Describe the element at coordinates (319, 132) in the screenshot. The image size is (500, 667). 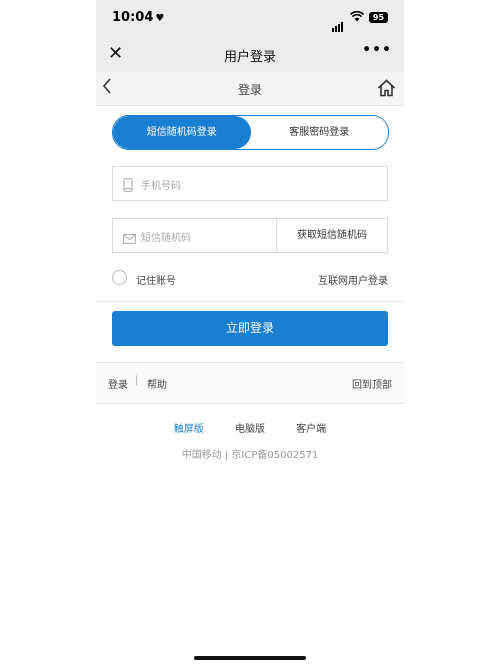
I see `tab-password-login: 客服密码登录` at that location.